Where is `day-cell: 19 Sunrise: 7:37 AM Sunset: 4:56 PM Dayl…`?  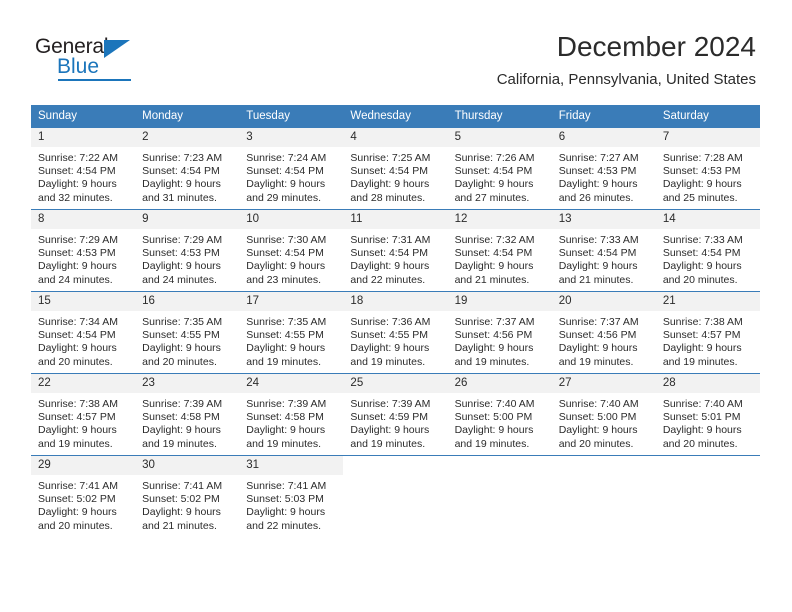
day-cell: 19 Sunrise: 7:37 AM Sunset: 4:56 PM Dayl… is located at coordinates (499, 332).